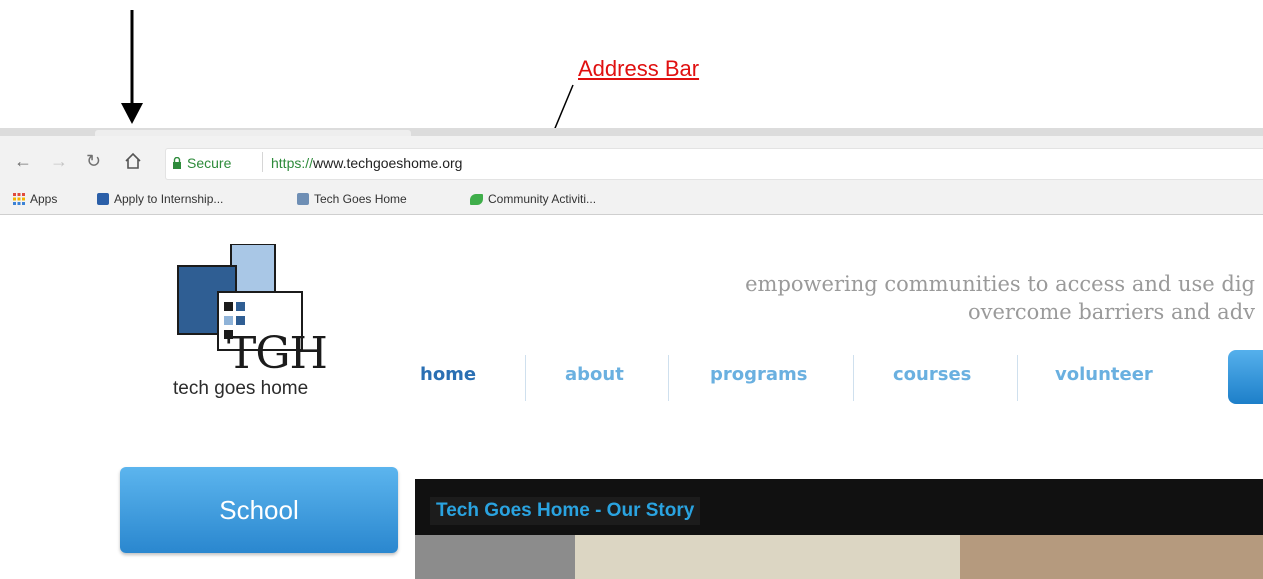 This screenshot has width=1263, height=579. Describe the element at coordinates (767, 557) in the screenshot. I see `video-frame-middle` at that location.